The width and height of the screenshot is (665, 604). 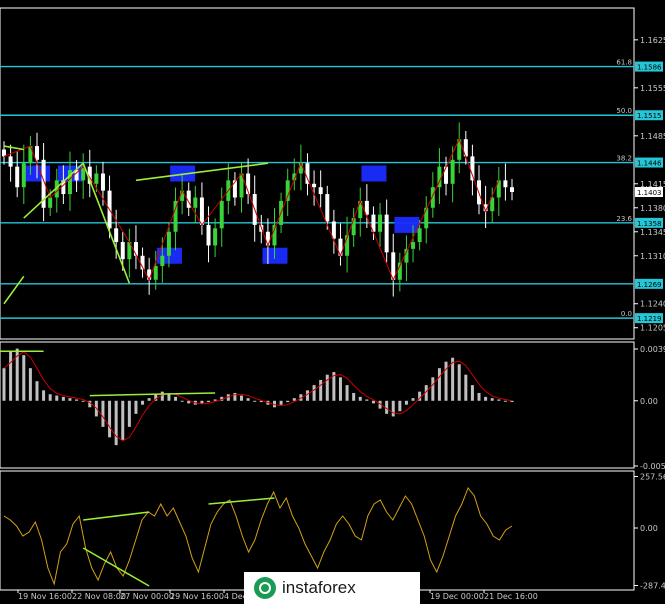 I want to click on osma-axis: 0.00397 0.00 -0.005, so click(x=649, y=408).